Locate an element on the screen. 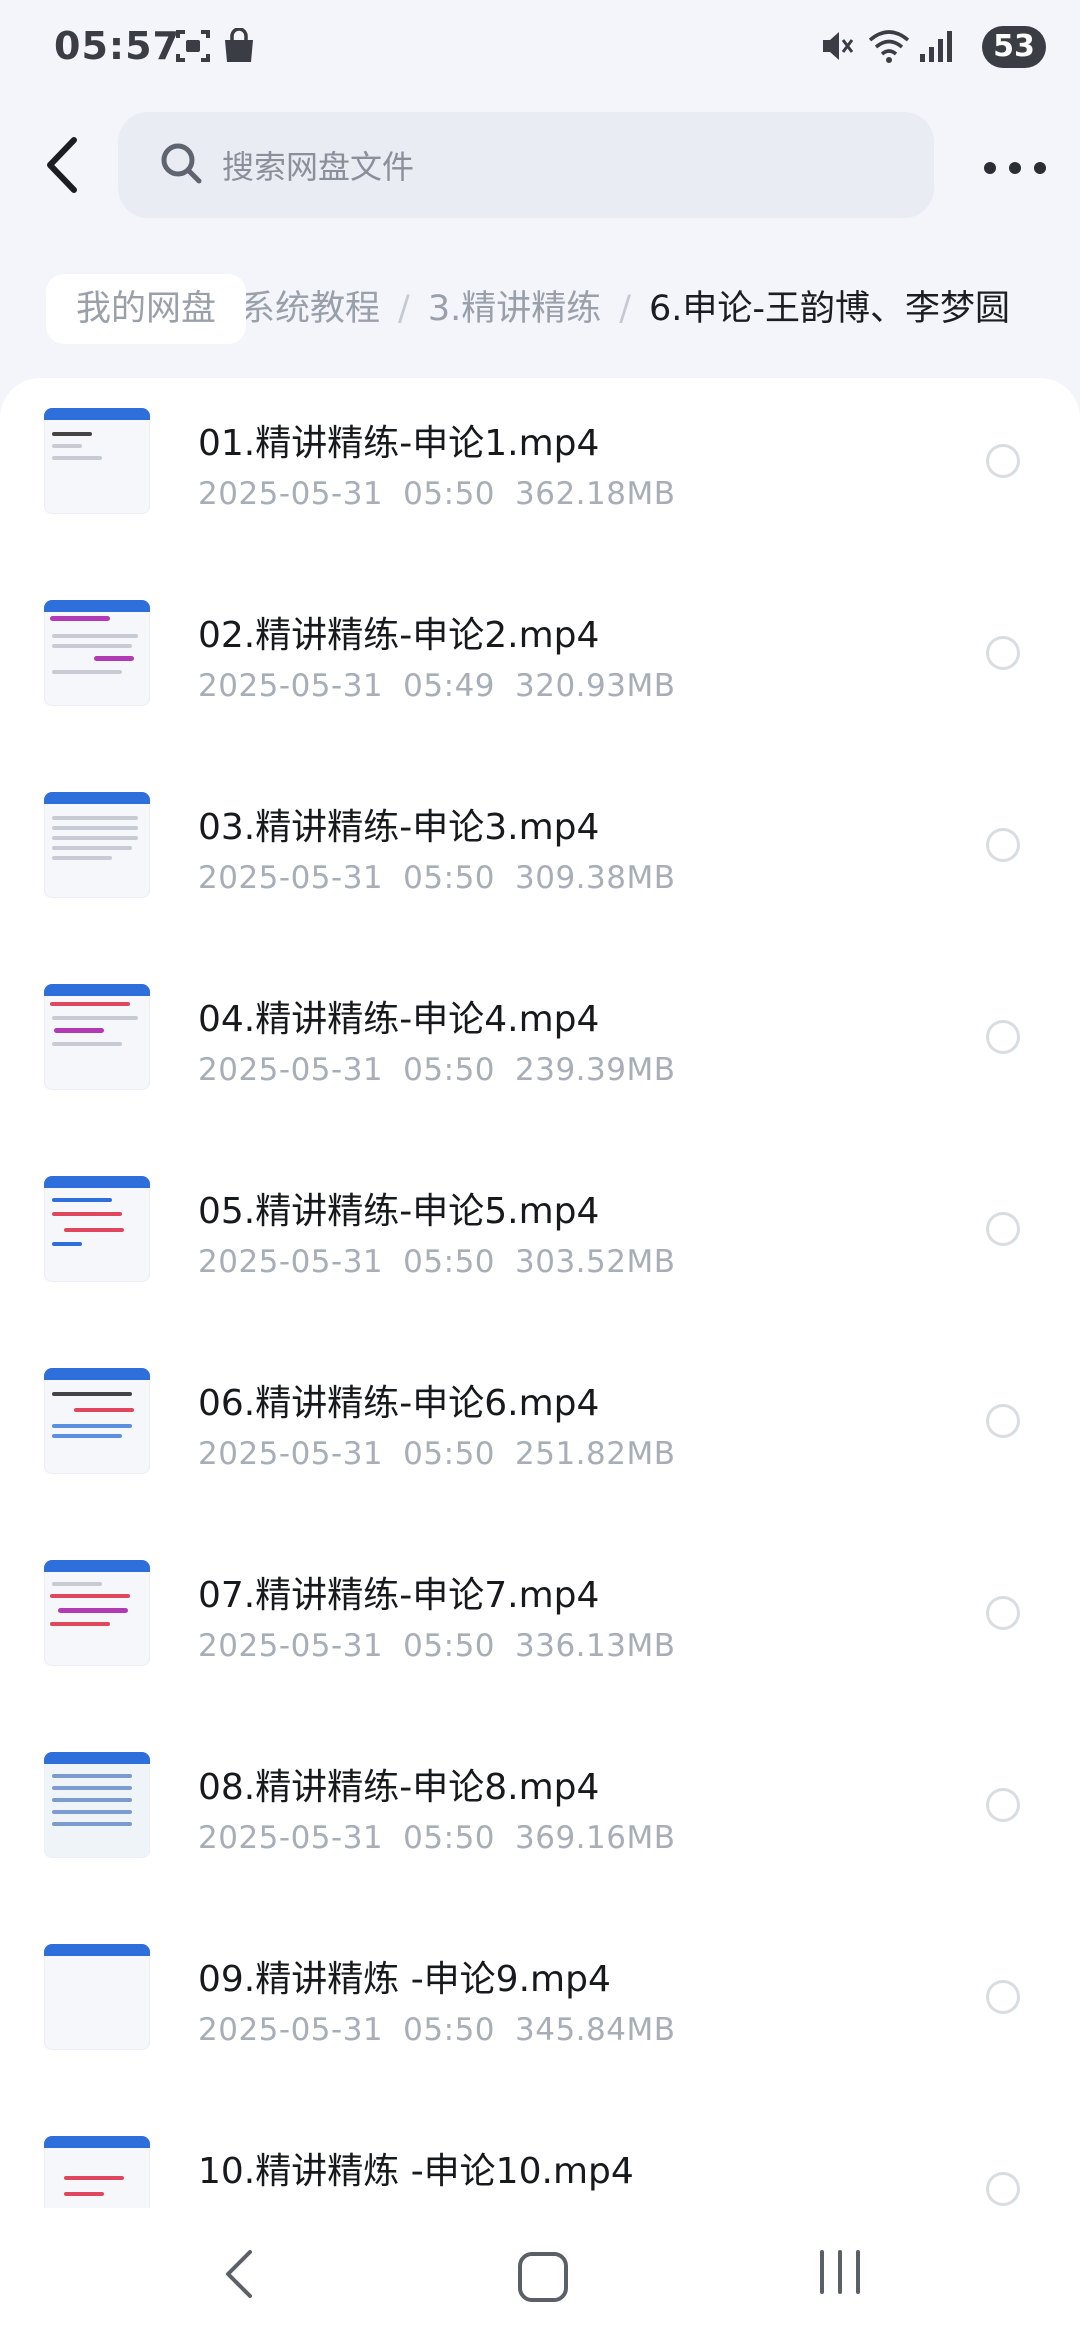  shopping-bag-icon is located at coordinates (239, 45).